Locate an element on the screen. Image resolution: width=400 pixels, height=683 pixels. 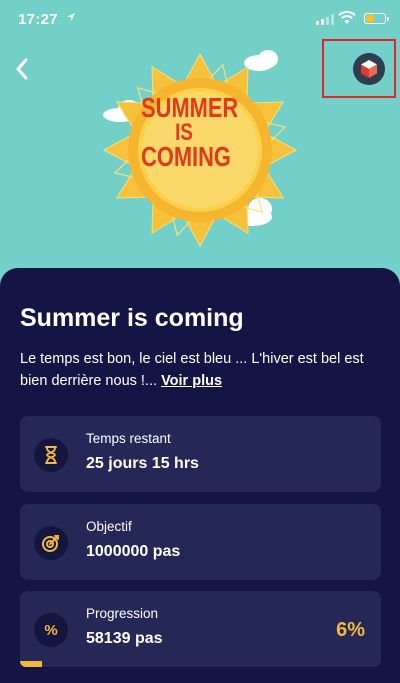
progress-bar-fill is located at coordinates (31, 664).